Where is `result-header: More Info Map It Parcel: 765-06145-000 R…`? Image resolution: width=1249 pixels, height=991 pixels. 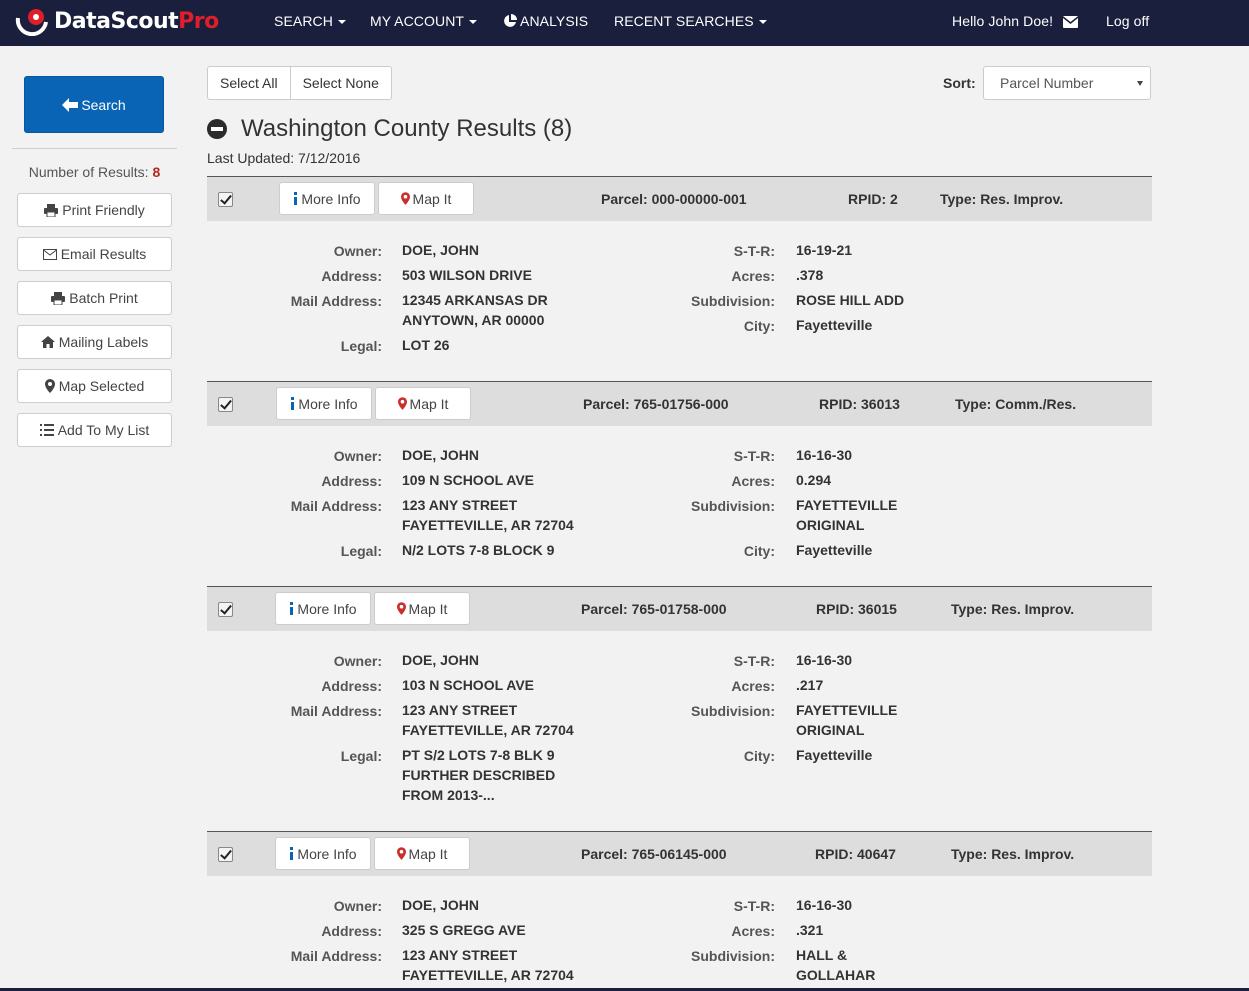 result-header: More Info Map It Parcel: 765-06145-000 R… is located at coordinates (679, 853).